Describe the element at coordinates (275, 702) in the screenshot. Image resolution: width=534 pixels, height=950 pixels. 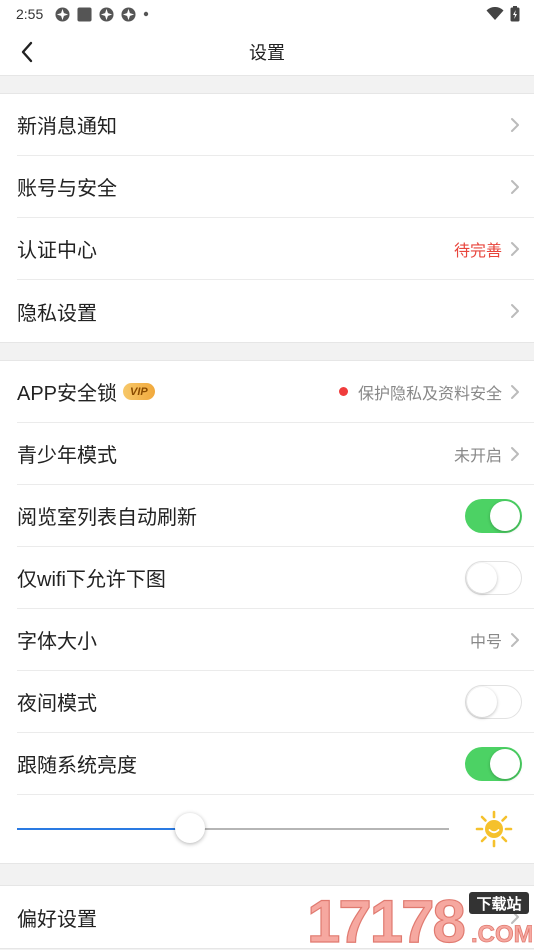
I see `row-night-mode: 夜间模式` at that location.